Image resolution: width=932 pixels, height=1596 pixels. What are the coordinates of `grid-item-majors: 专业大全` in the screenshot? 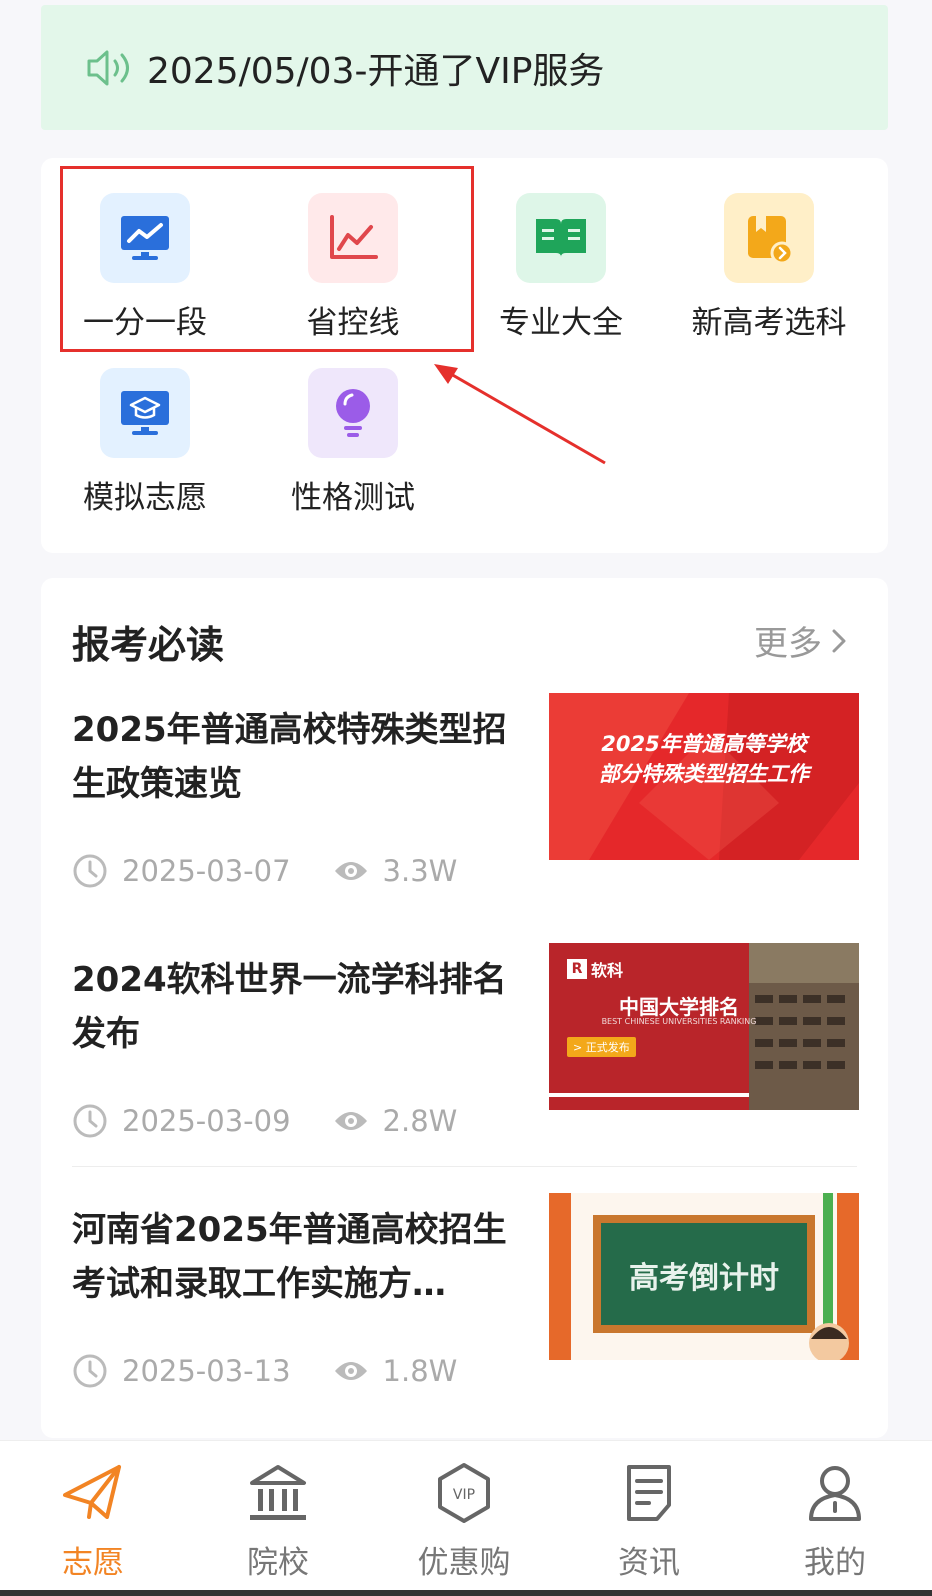 It's located at (561, 267).